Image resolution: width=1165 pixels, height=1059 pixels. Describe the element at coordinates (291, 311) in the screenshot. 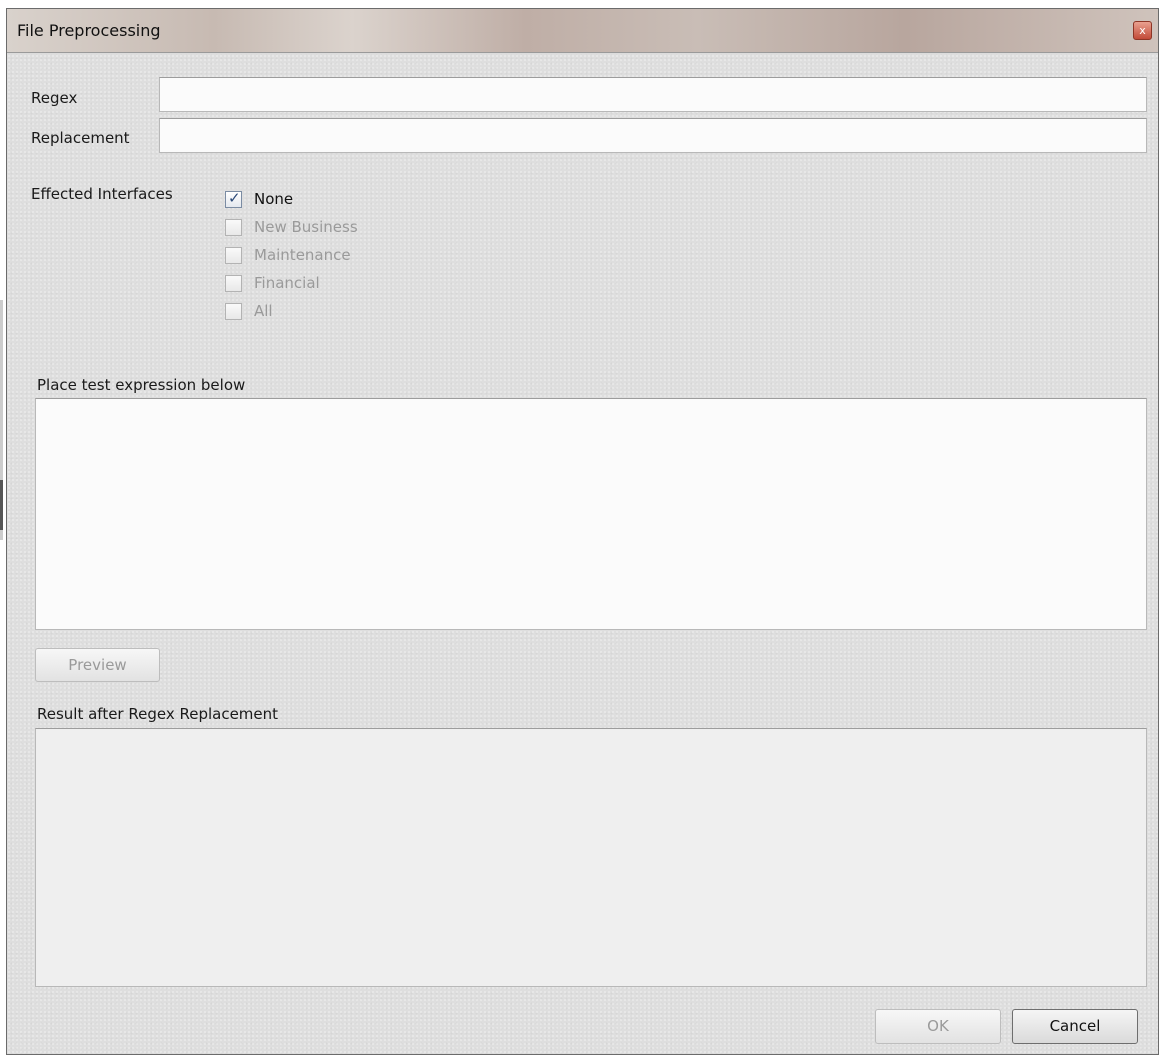

I see `checkbox-all: All` at that location.